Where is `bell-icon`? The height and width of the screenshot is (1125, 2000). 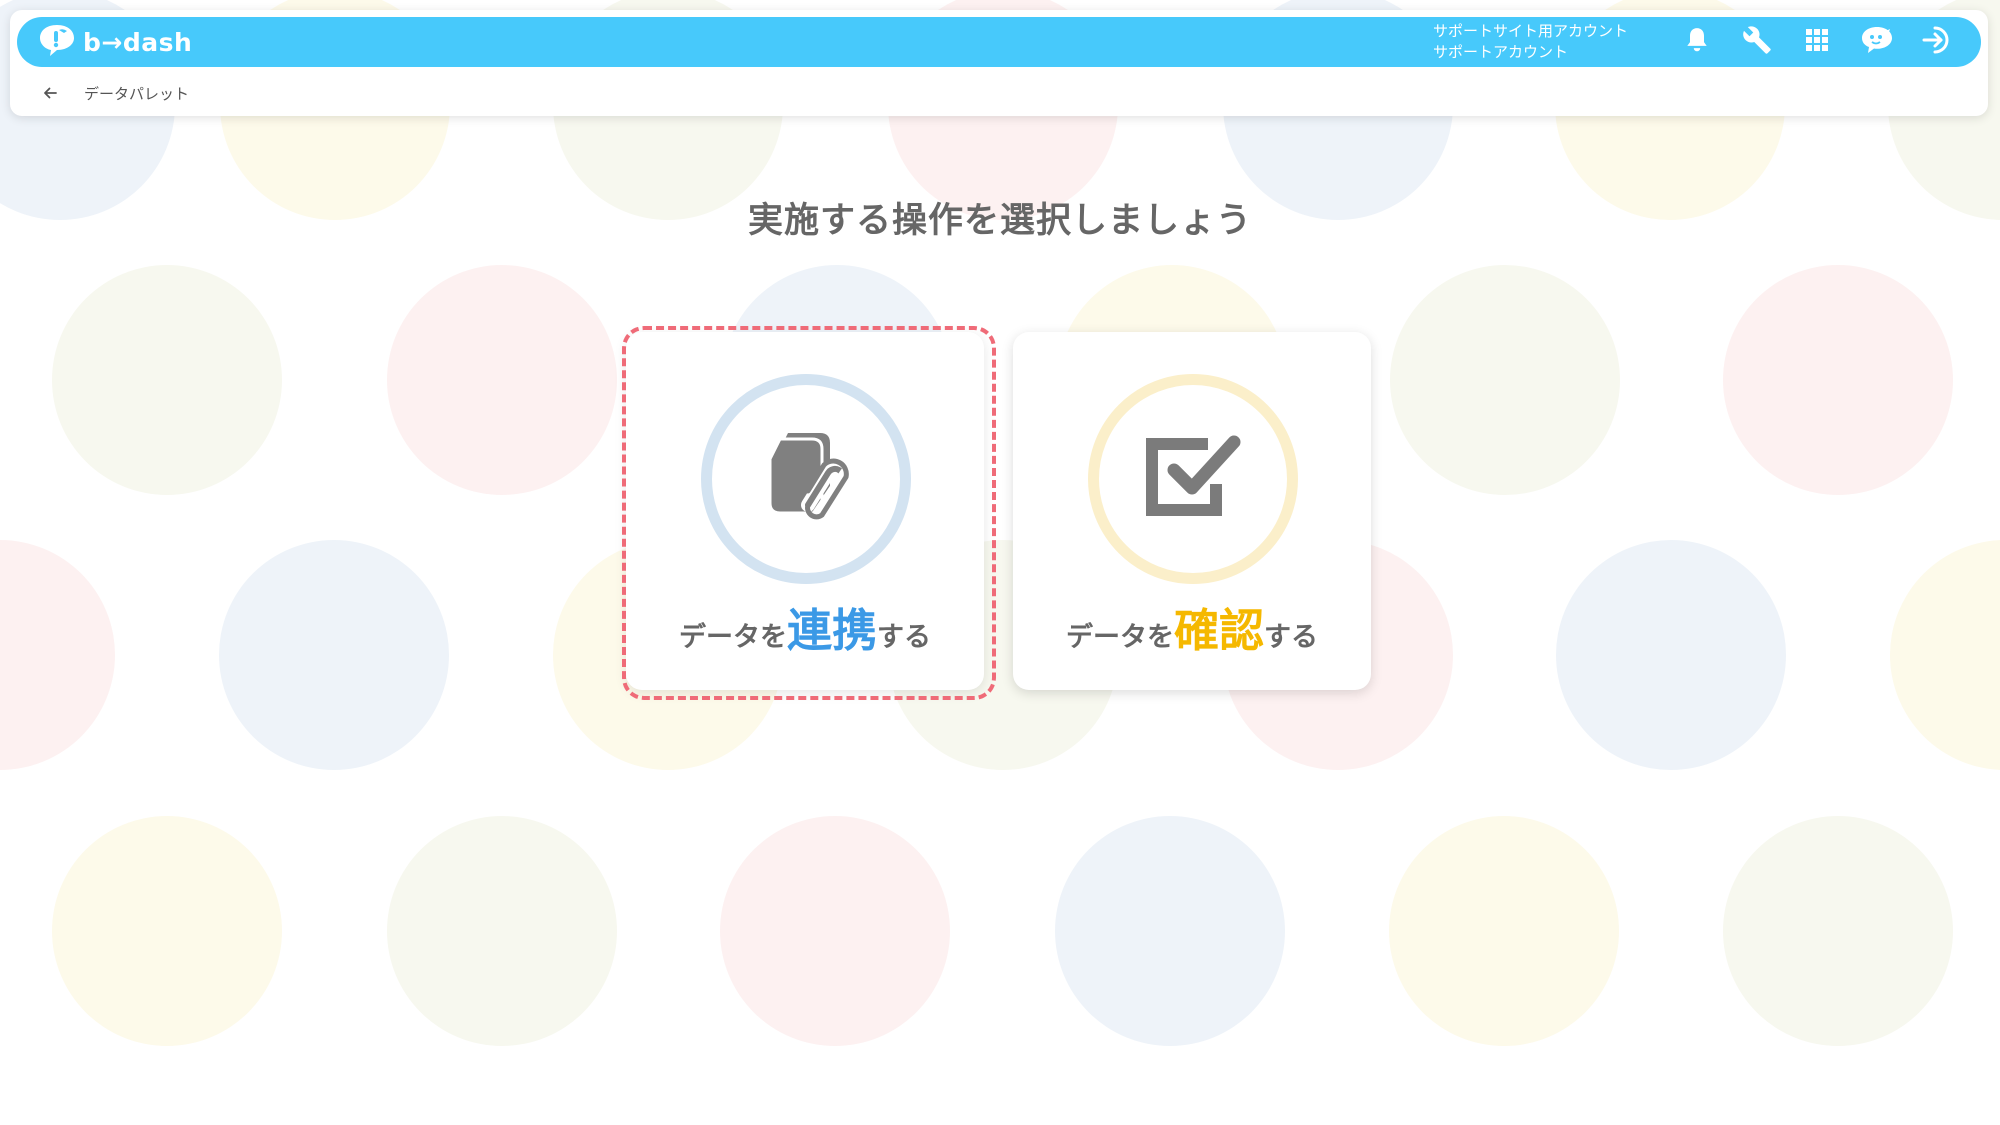
bell-icon is located at coordinates (1697, 42).